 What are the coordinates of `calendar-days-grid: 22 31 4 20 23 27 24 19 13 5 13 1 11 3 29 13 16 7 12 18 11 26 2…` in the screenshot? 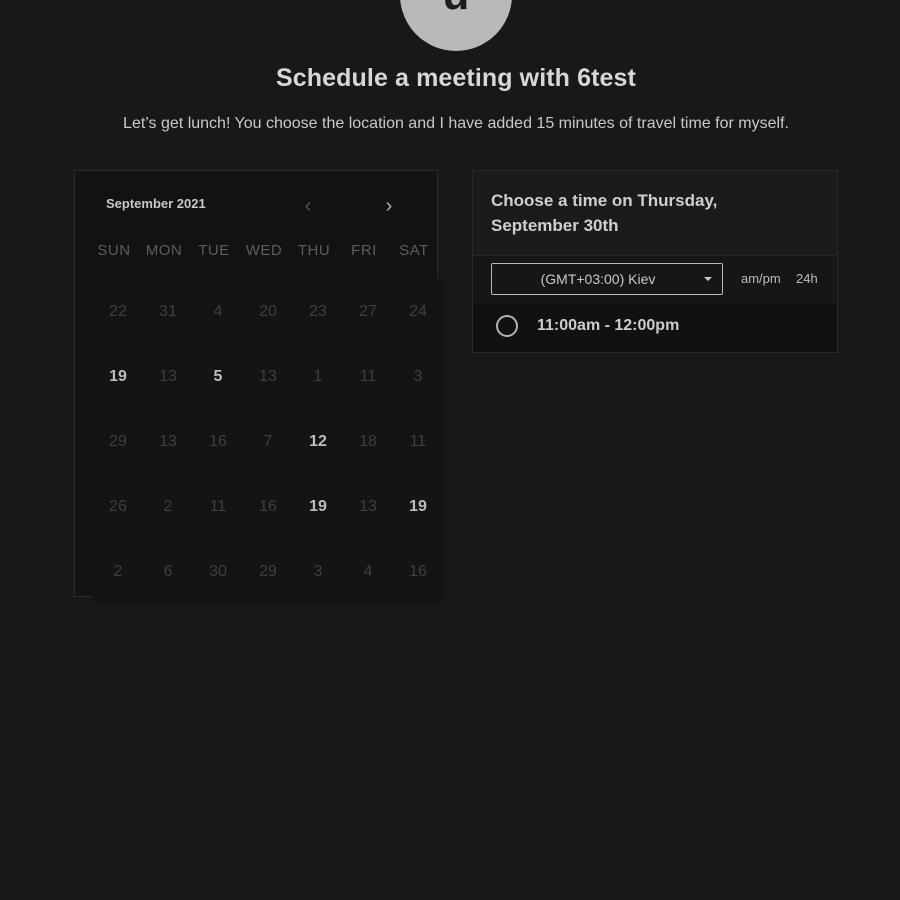 It's located at (268, 441).